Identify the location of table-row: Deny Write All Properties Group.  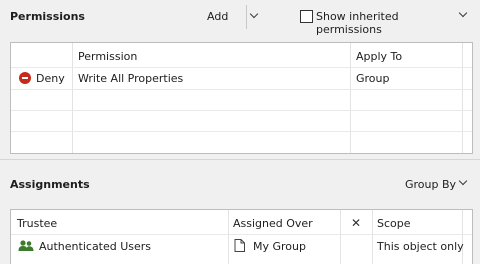
(241, 78).